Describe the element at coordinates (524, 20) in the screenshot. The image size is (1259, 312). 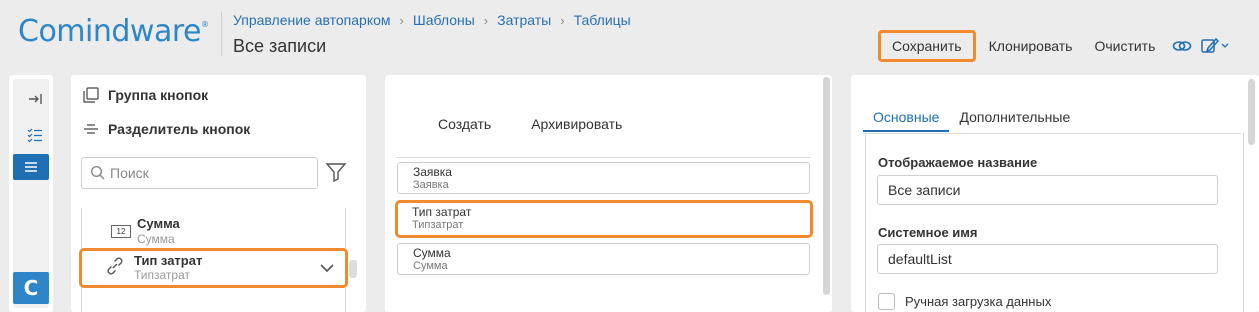
I see `breadcrumb-item-costs: Затраты` at that location.